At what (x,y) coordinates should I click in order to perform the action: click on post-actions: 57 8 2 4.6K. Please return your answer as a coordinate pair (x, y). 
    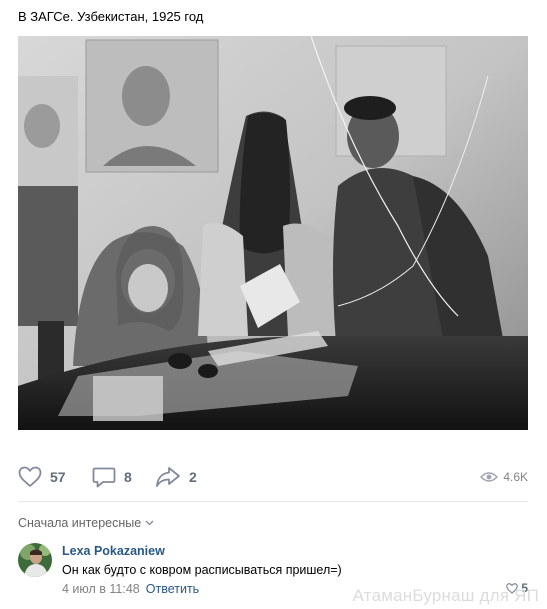
    Looking at the image, I should click on (273, 477).